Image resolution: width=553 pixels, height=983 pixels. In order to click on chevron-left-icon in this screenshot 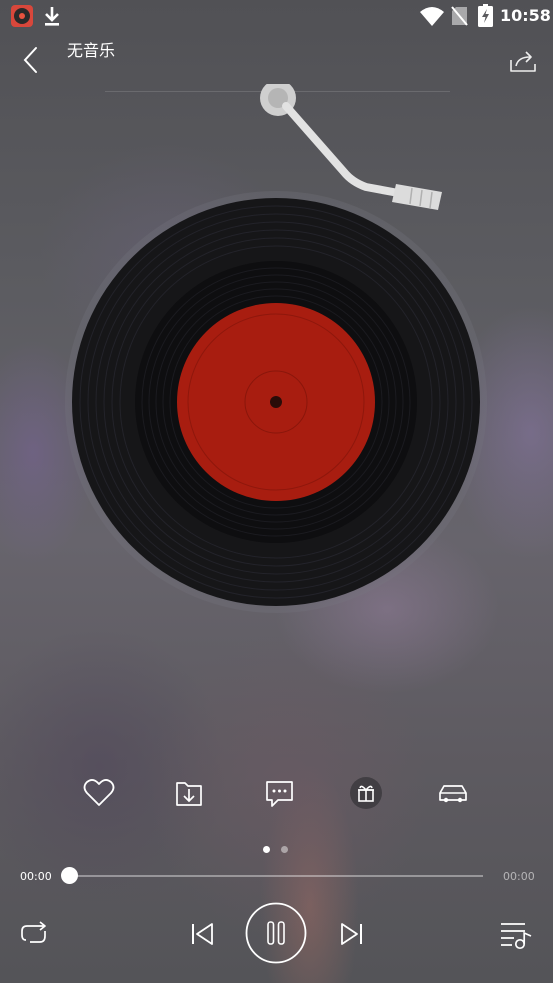, I will do `click(30, 60)`.